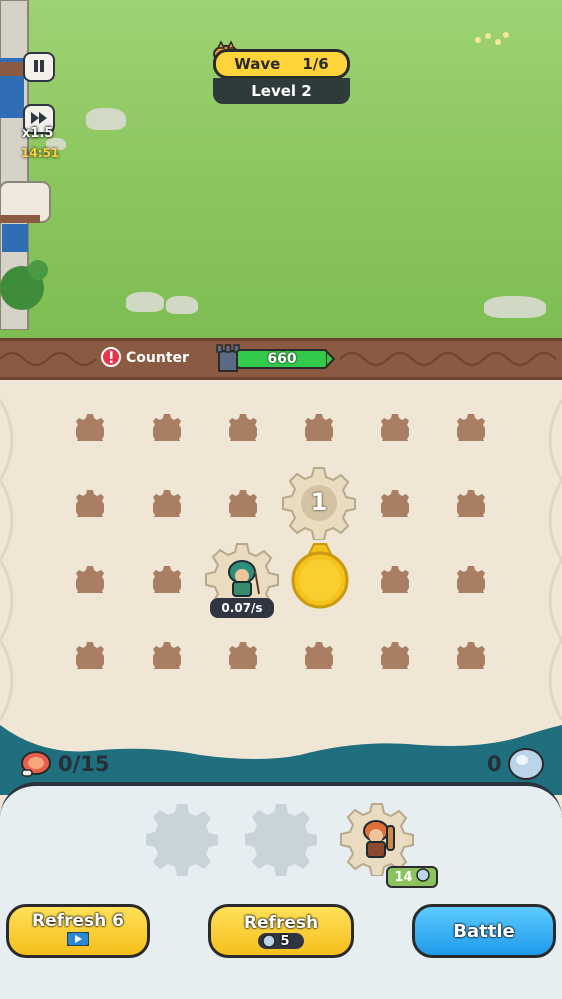 The image size is (562, 999). I want to click on castle-wall, so click(26, 165).